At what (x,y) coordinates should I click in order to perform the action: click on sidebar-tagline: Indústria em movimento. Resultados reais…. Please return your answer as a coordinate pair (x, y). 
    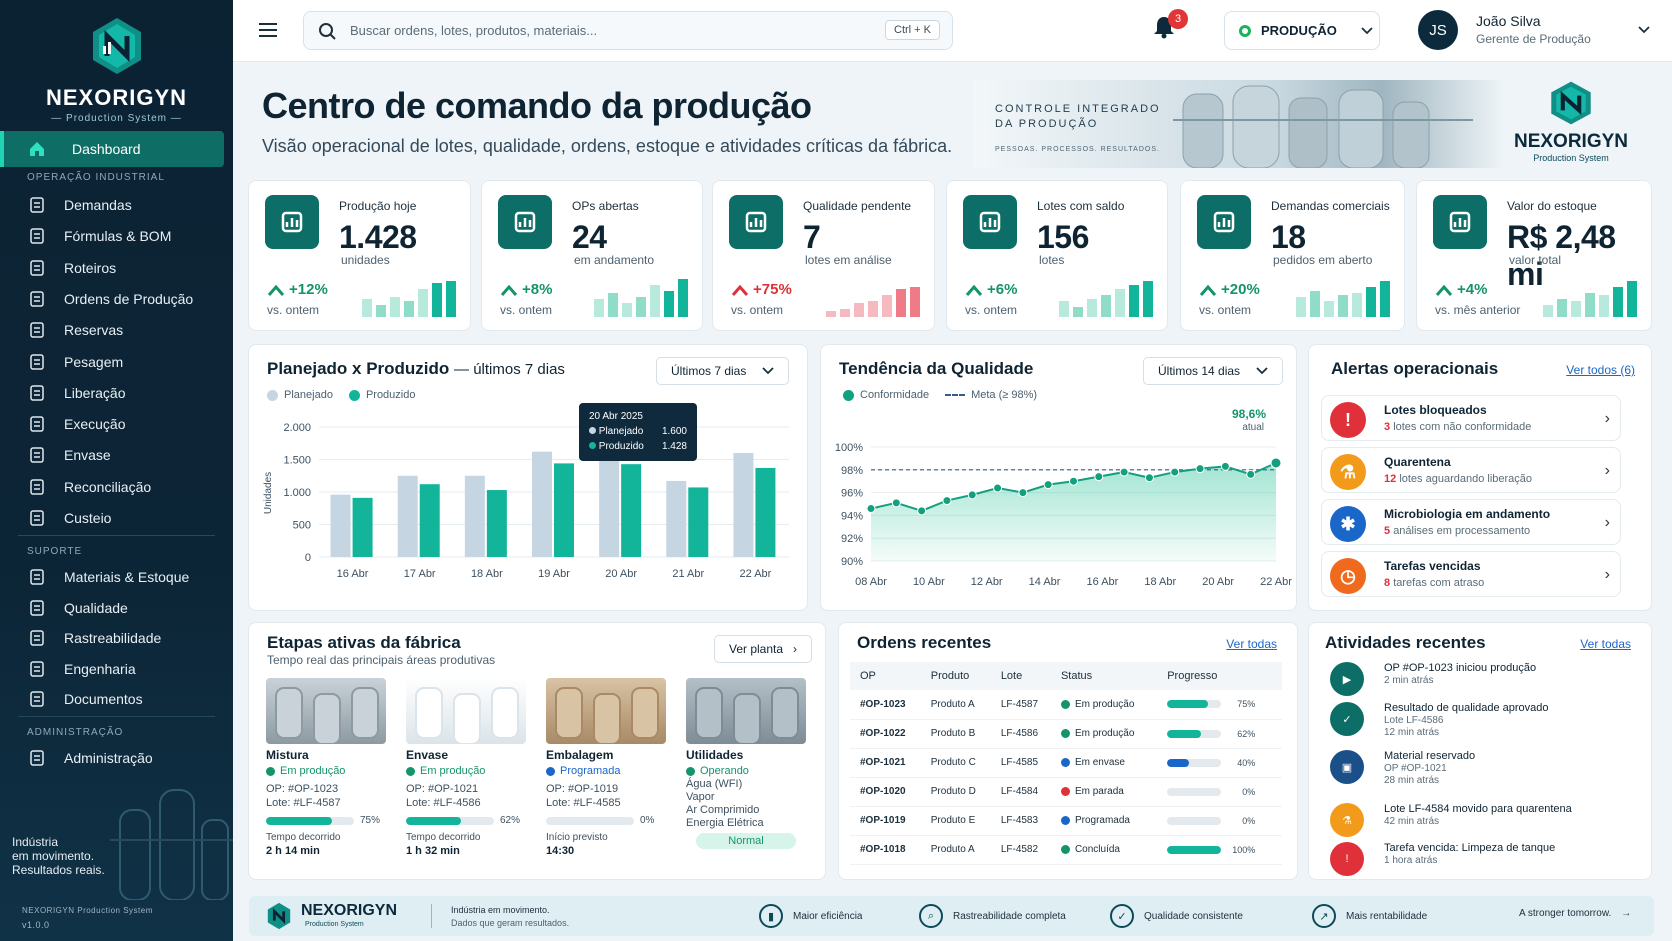
    Looking at the image, I should click on (58, 856).